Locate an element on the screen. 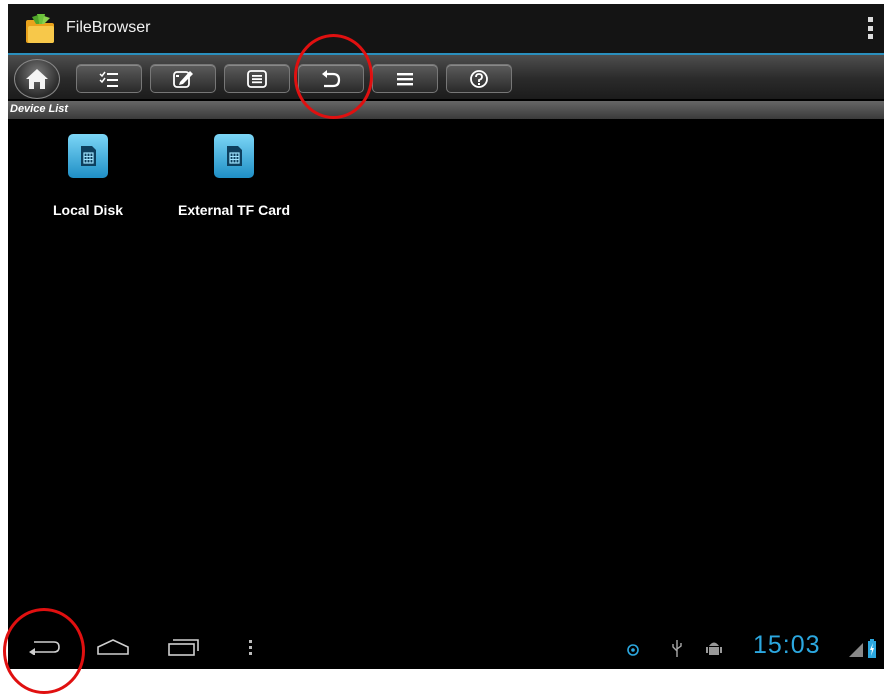 This screenshot has height=694, width=884. list-icon is located at coordinates (257, 78).